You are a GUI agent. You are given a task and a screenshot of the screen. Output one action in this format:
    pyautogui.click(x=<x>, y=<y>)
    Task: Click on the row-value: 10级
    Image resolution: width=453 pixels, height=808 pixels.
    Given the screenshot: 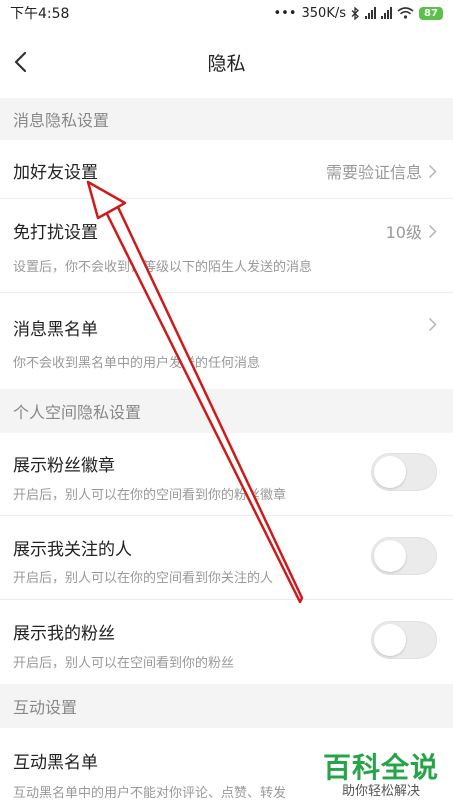 What is the action you would take?
    pyautogui.click(x=411, y=231)
    